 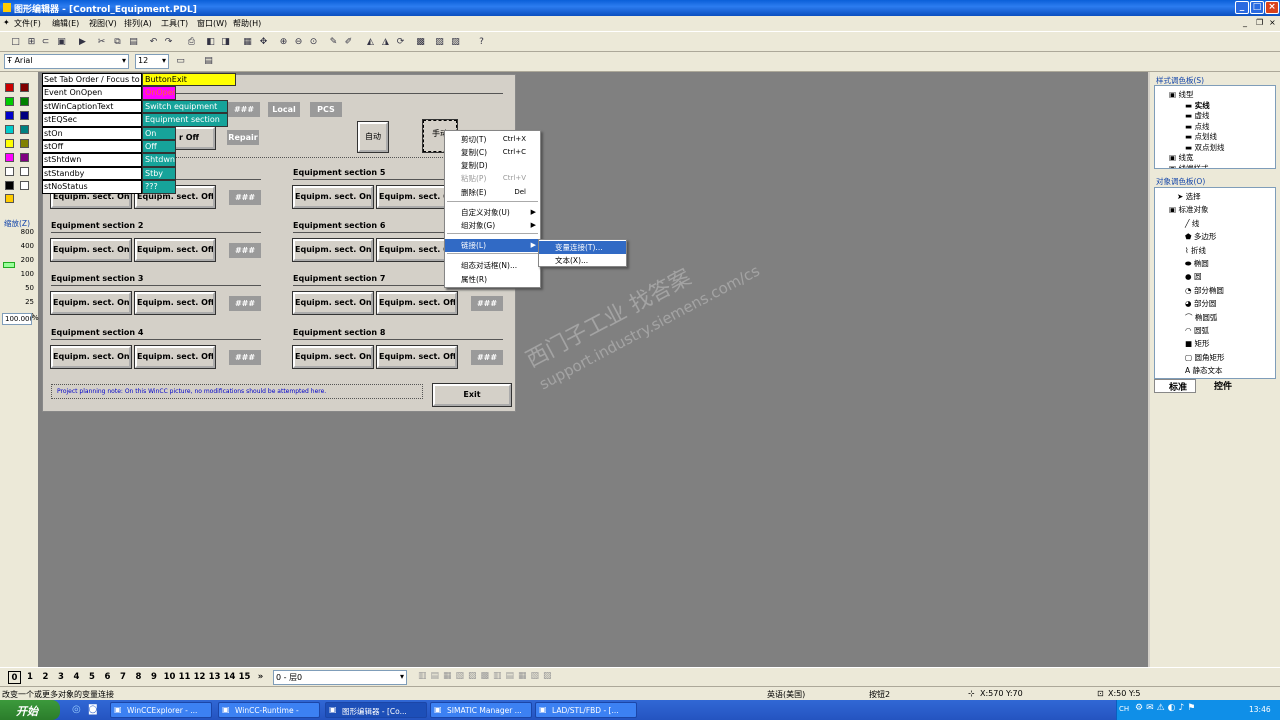 I want to click on zoom-in-icon: ⊕, so click(x=283, y=42).